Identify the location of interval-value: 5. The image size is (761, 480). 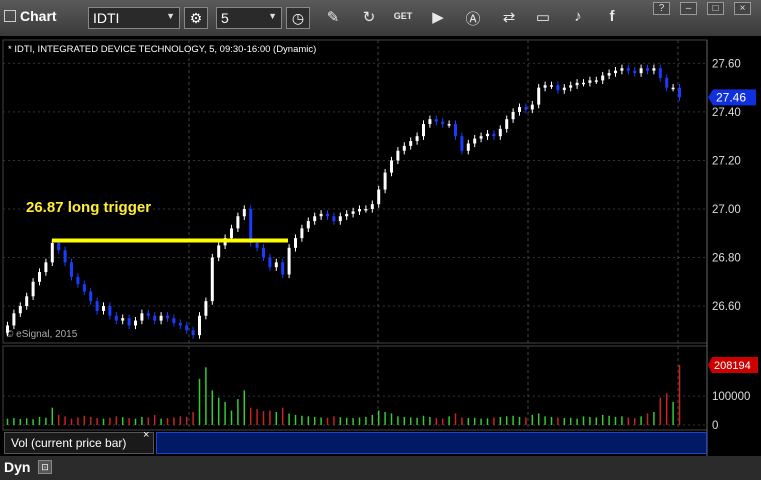
(225, 18).